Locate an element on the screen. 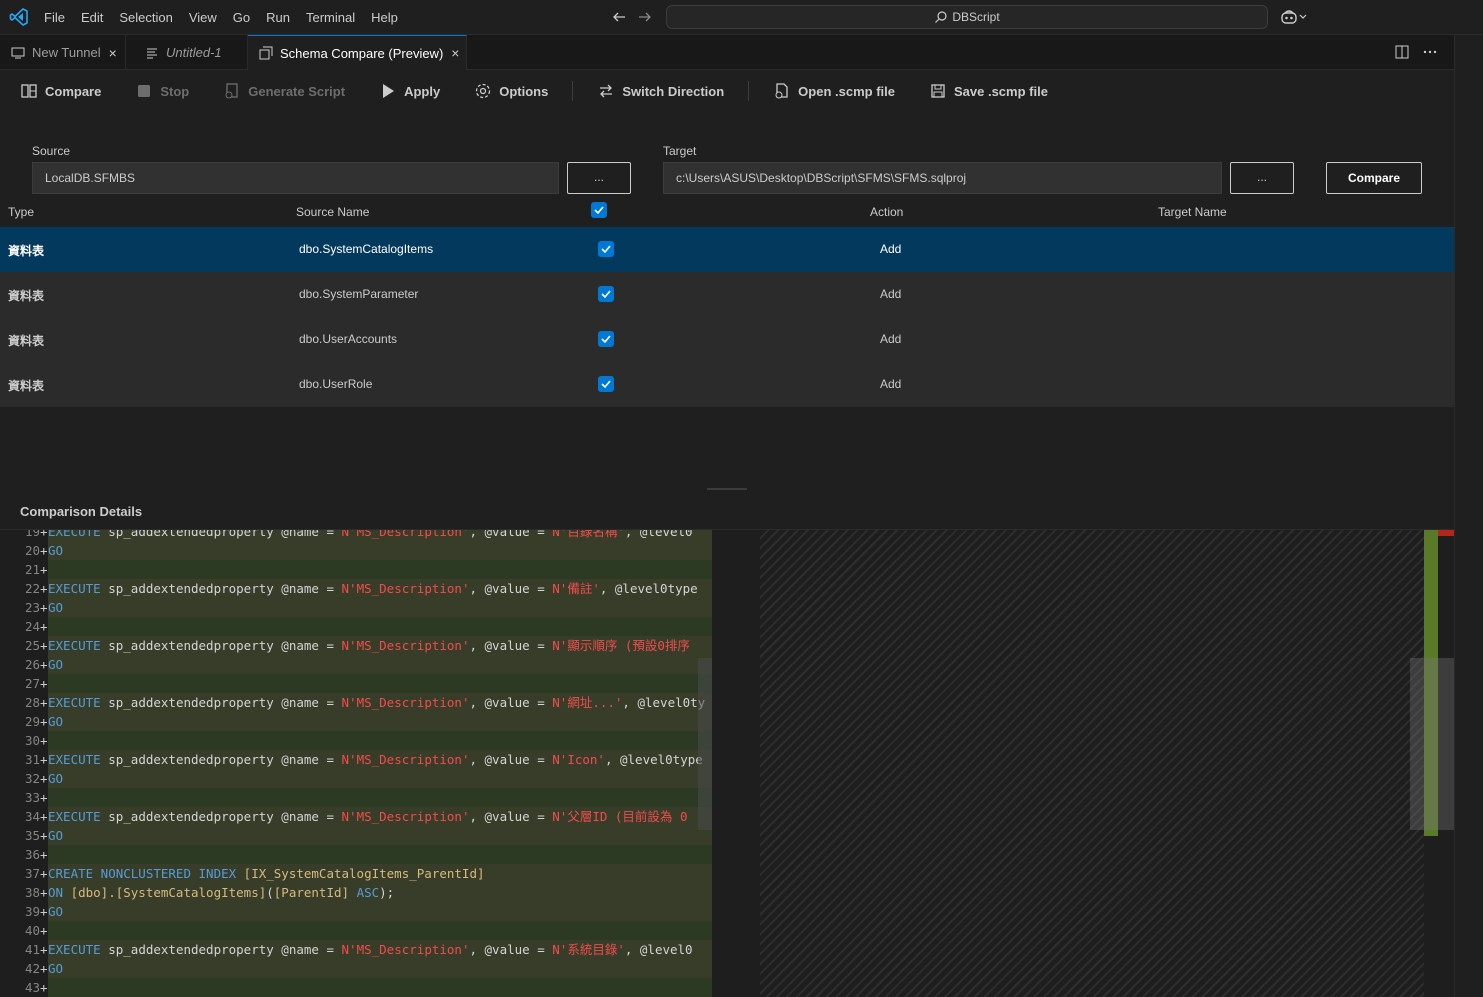 The image size is (1483, 997). save-icon is located at coordinates (938, 91).